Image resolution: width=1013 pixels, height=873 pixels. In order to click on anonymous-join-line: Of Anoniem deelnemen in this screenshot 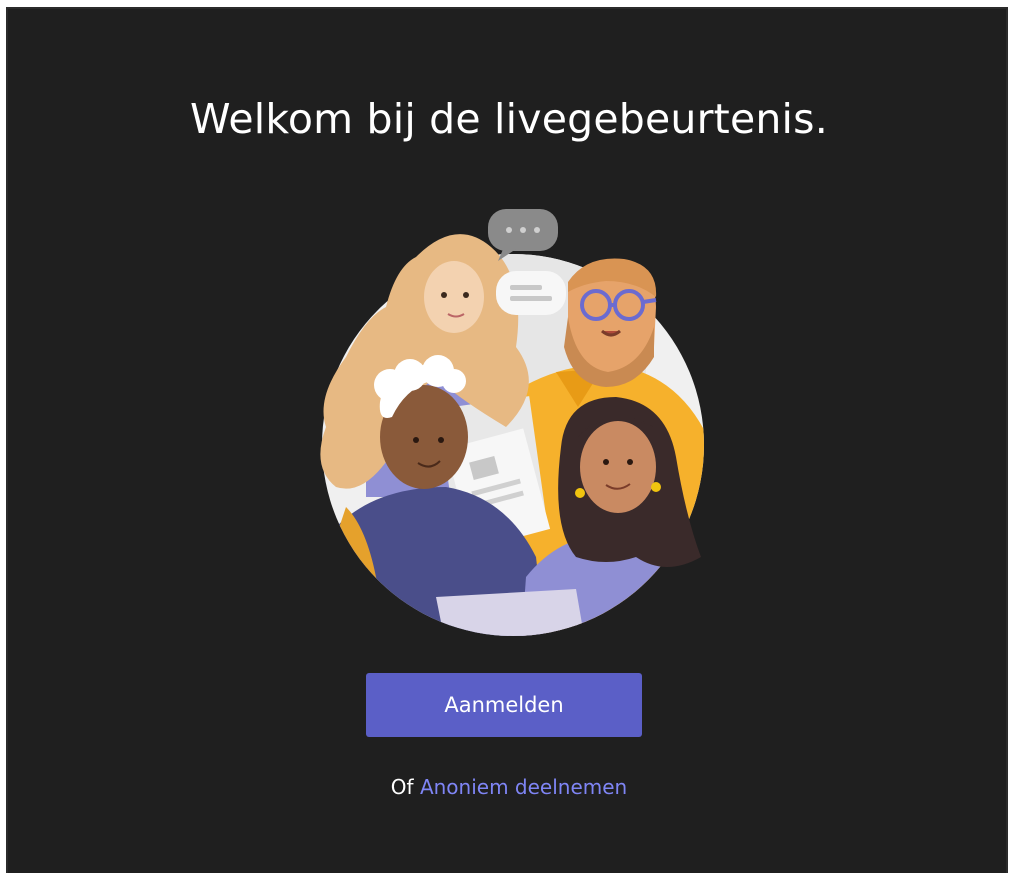, I will do `click(509, 787)`.